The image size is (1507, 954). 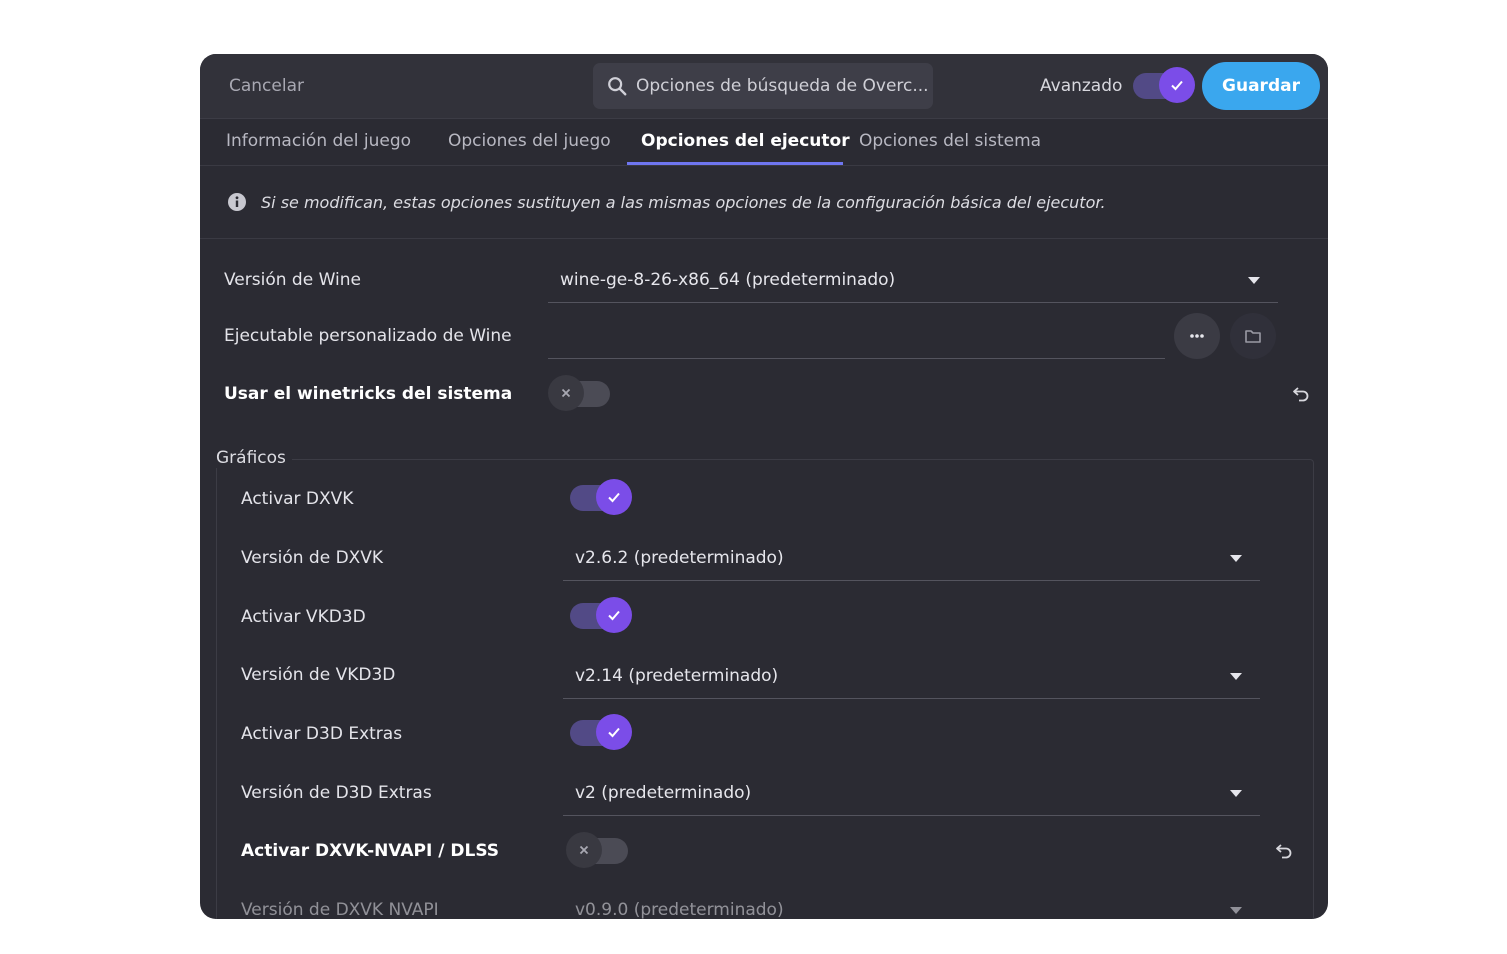 What do you see at coordinates (679, 558) in the screenshot?
I see `dxvk-version-value: v2.6.2 (predeterminado)` at bounding box center [679, 558].